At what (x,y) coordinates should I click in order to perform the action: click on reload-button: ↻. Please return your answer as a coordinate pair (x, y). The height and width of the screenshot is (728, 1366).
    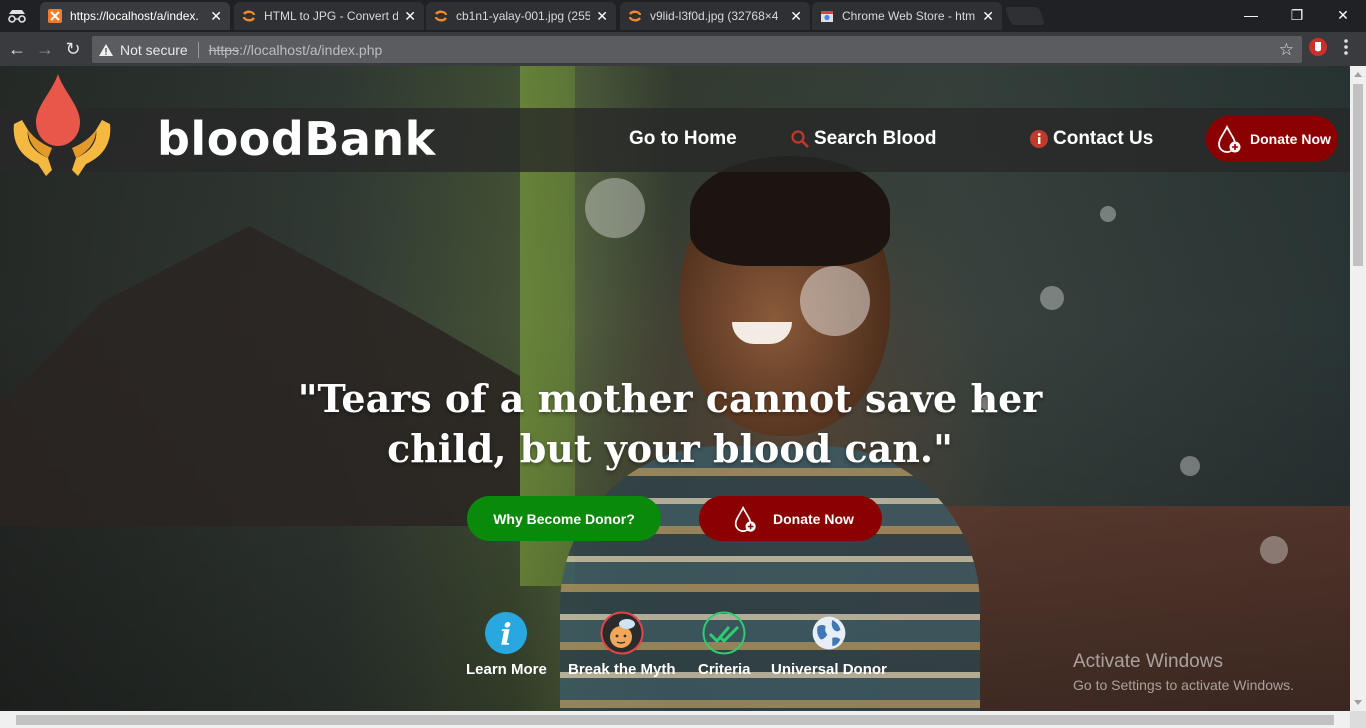
    Looking at the image, I should click on (73, 49).